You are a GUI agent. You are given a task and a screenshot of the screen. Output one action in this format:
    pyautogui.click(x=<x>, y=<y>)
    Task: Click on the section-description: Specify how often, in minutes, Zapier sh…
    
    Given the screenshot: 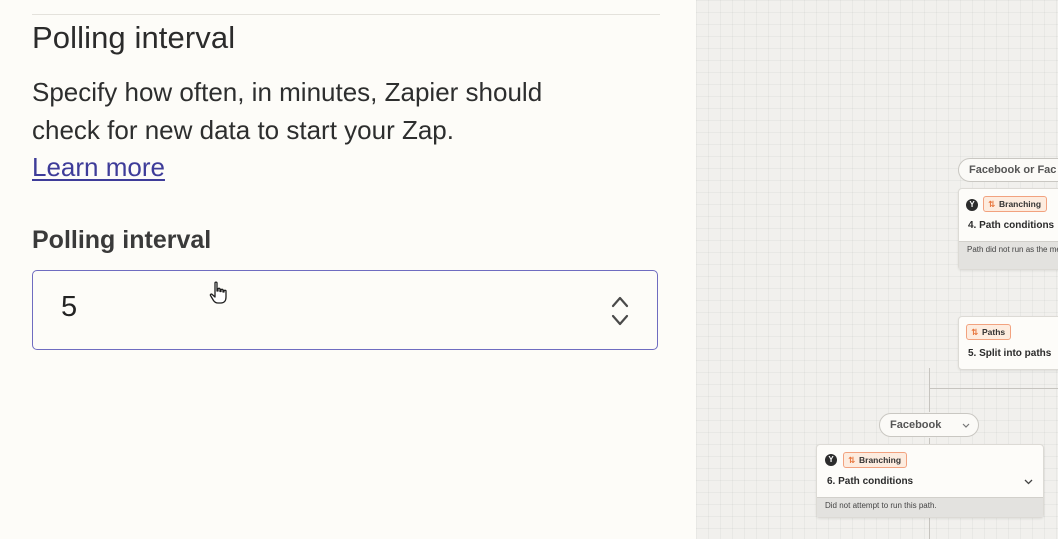 What is the action you would take?
    pyautogui.click(x=332, y=130)
    